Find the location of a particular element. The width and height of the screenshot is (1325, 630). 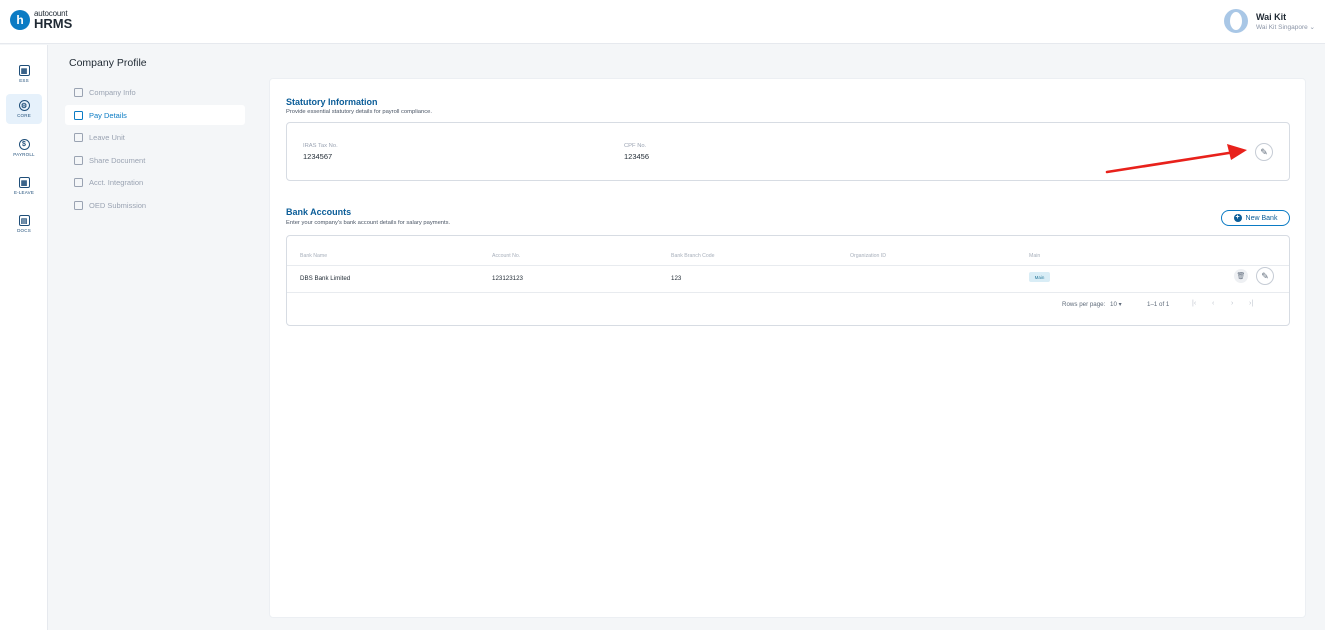

user-name: Wai Kit is located at coordinates (1271, 16).